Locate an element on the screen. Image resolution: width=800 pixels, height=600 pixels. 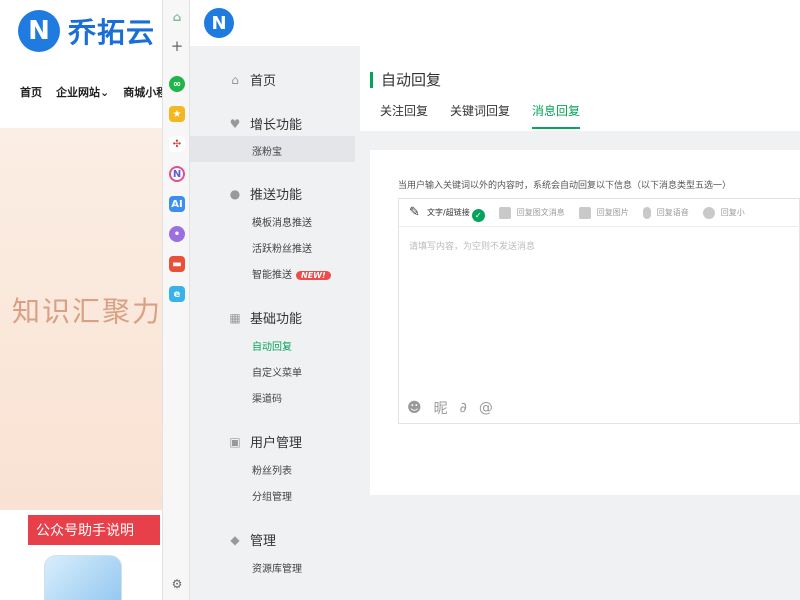
toolbar-label: 回复图文消息 is located at coordinates (540, 212).